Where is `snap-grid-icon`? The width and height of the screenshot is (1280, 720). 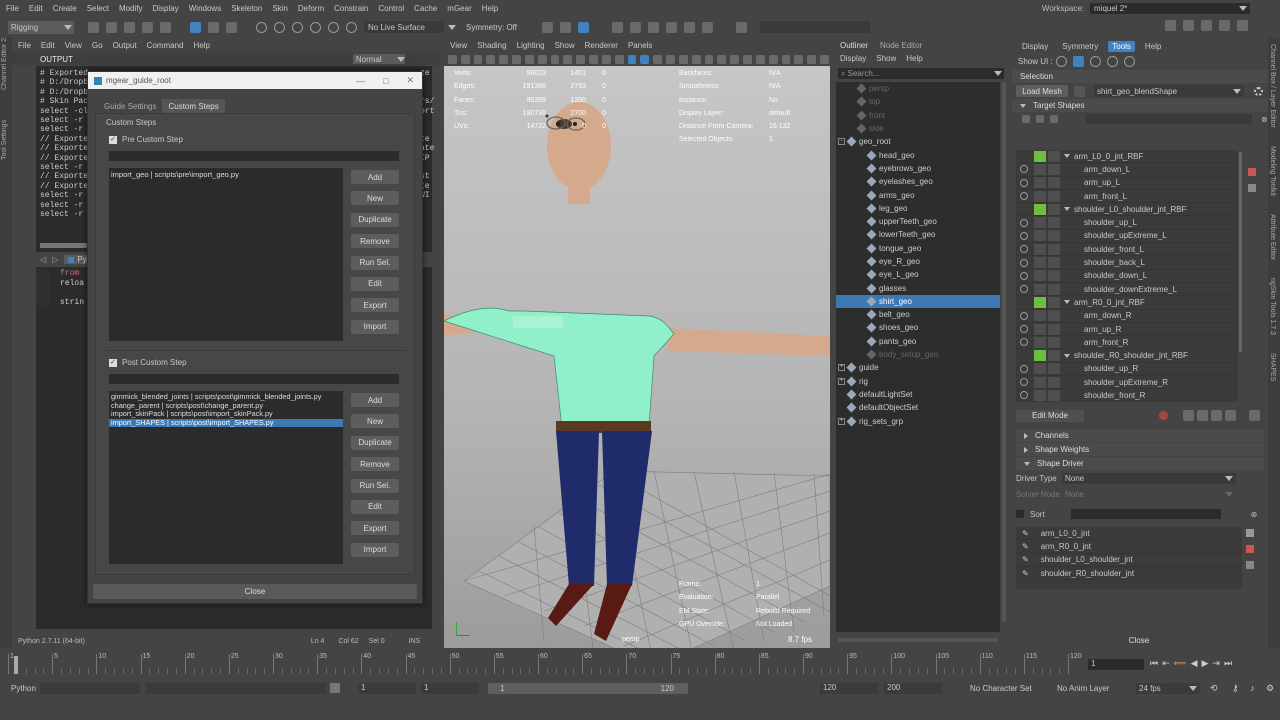
snap-grid-icon is located at coordinates (261, 27).